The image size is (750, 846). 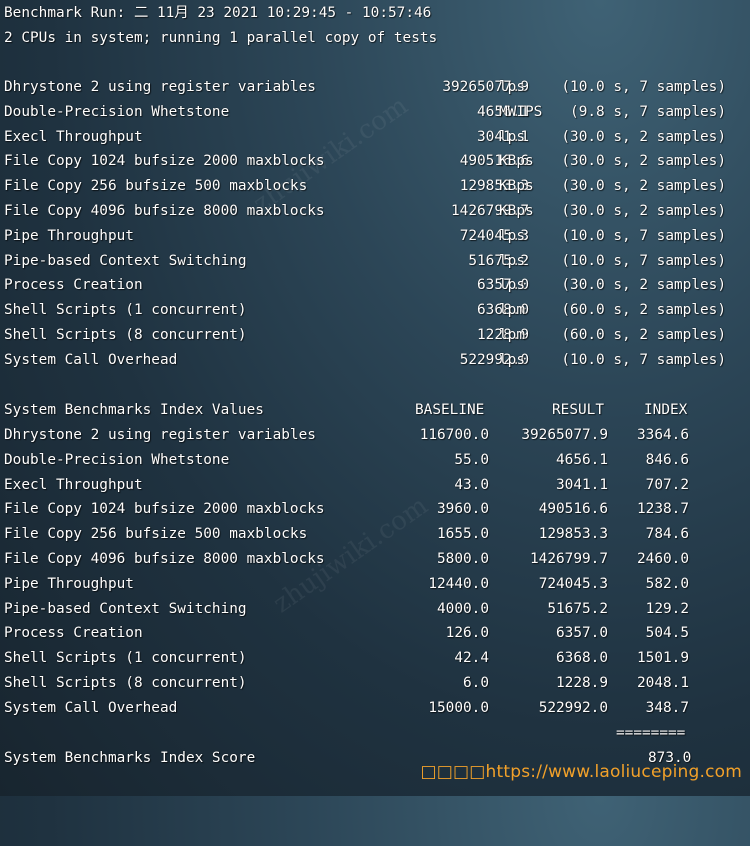 What do you see at coordinates (73, 633) in the screenshot?
I see `index-row-name: Process Creation` at bounding box center [73, 633].